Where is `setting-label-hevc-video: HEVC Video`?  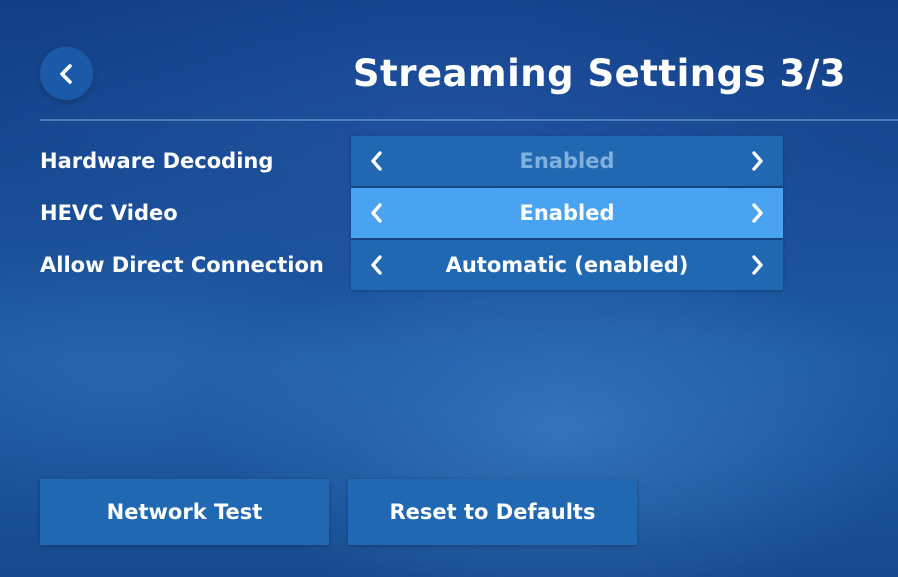 setting-label-hevc-video: HEVC Video is located at coordinates (109, 213).